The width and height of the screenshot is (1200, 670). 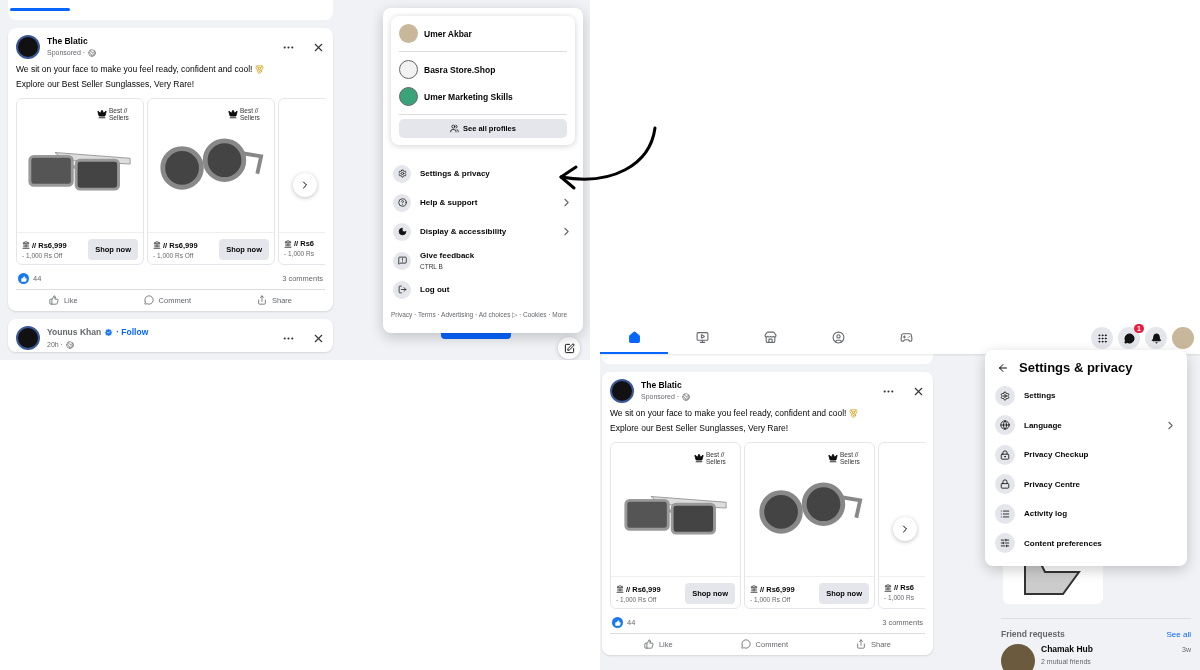 What do you see at coordinates (28, 338) in the screenshot?
I see `user-avatar` at bounding box center [28, 338].